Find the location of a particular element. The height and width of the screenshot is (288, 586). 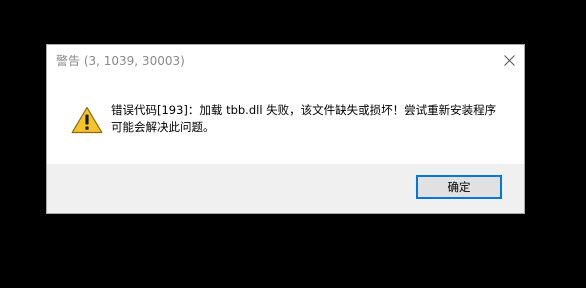

dialog-footer: 确定 is located at coordinates (285, 188).